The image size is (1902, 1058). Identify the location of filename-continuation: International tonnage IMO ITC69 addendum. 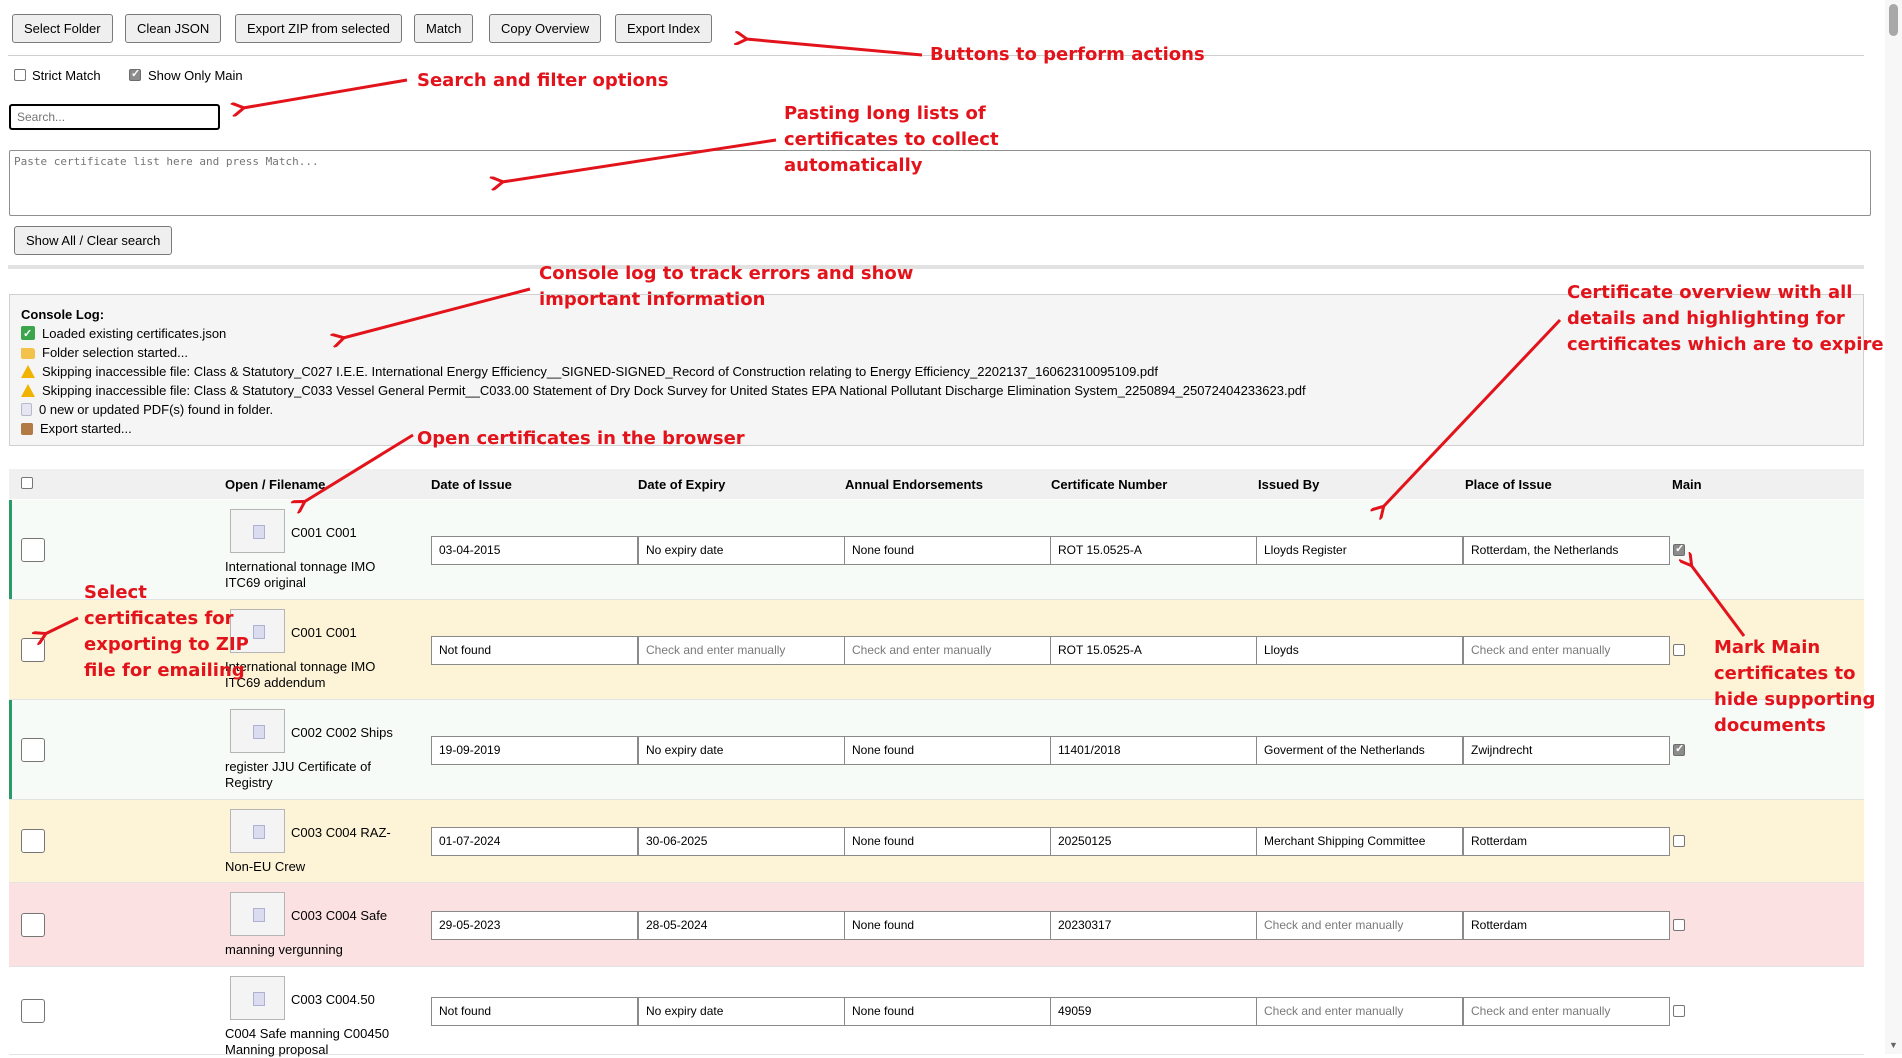
(312, 675).